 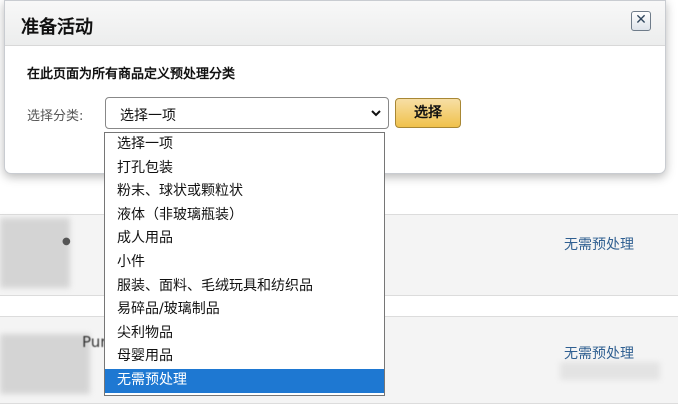 What do you see at coordinates (641, 21) in the screenshot?
I see `close-icon: ✕` at bounding box center [641, 21].